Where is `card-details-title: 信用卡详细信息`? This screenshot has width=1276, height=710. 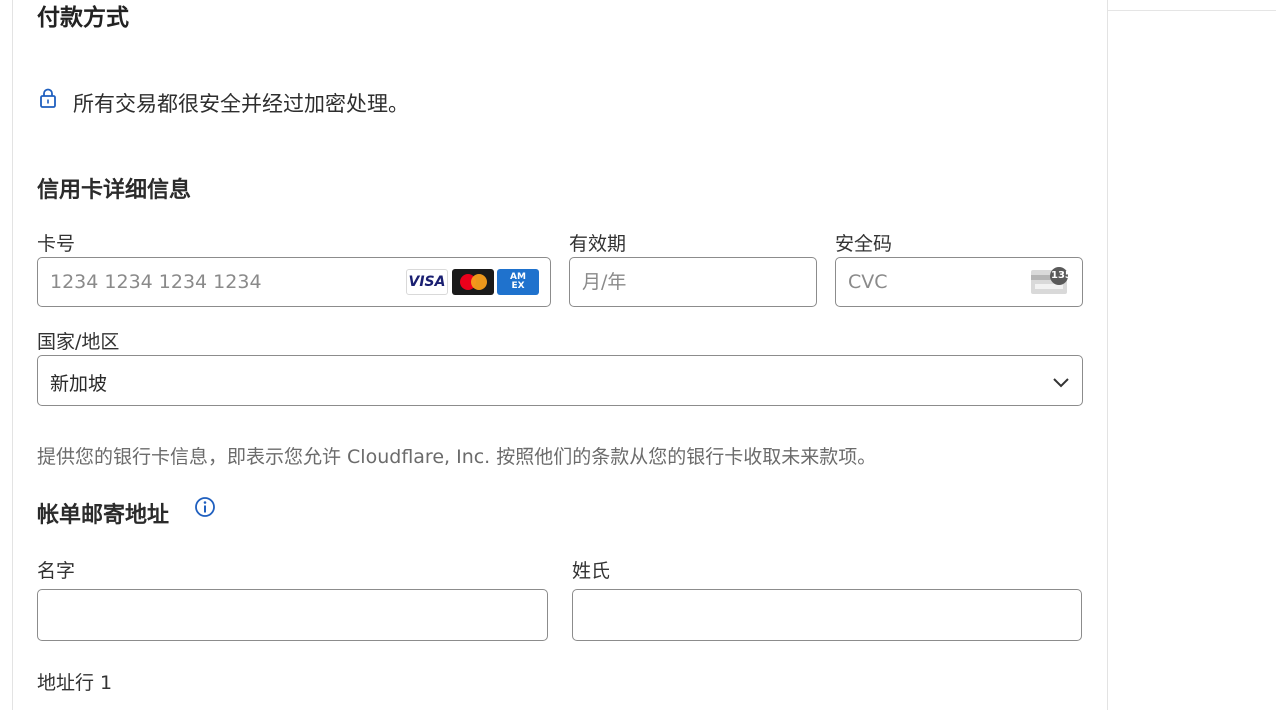 card-details-title: 信用卡详细信息 is located at coordinates (114, 190).